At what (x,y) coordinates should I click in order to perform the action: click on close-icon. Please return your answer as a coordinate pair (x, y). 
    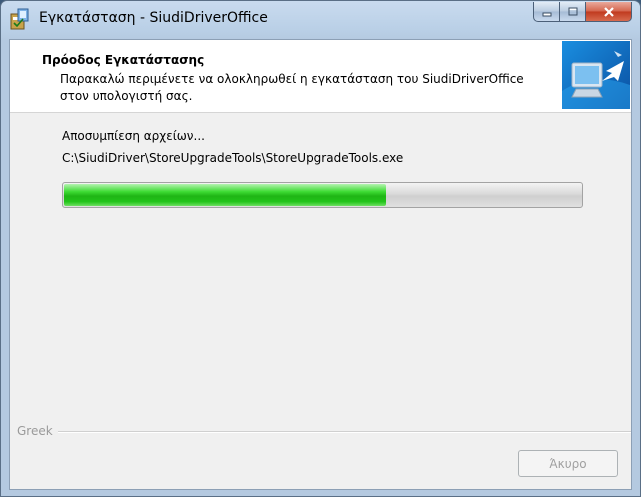
    Looking at the image, I should click on (608, 11).